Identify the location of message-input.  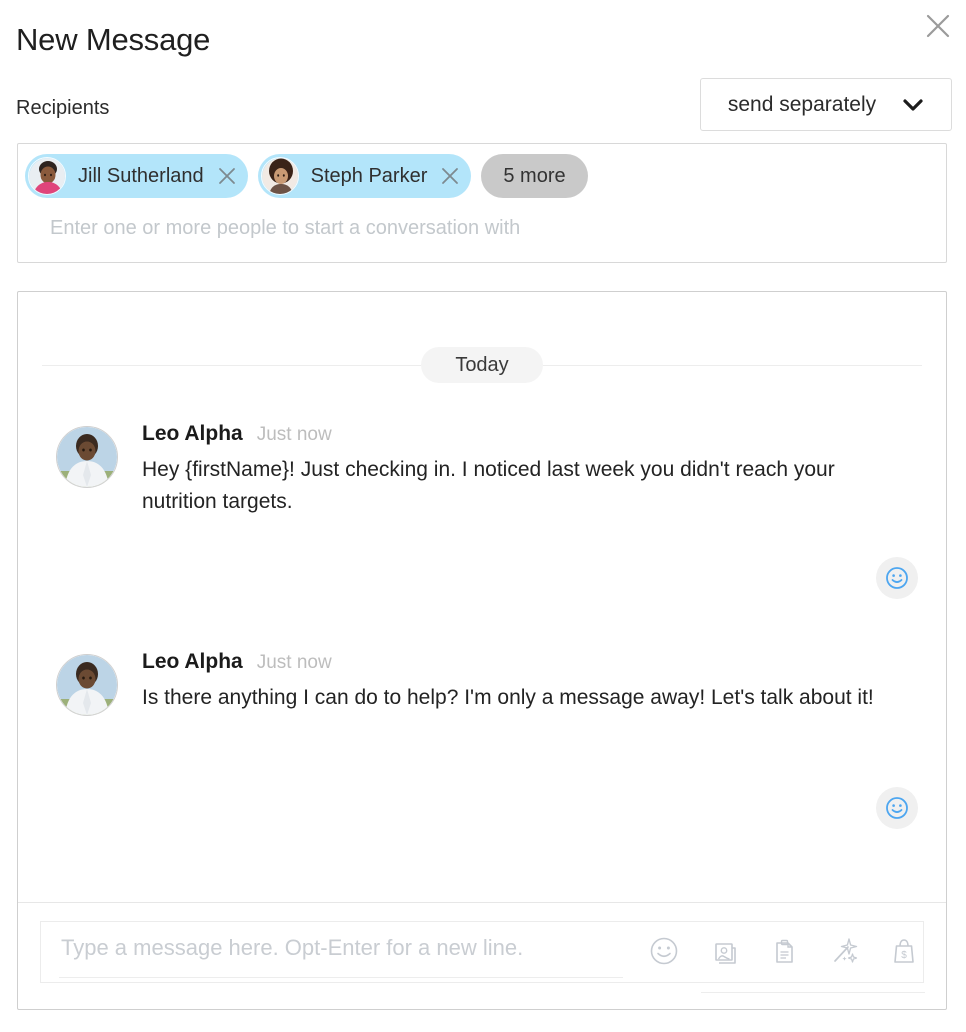
(341, 952).